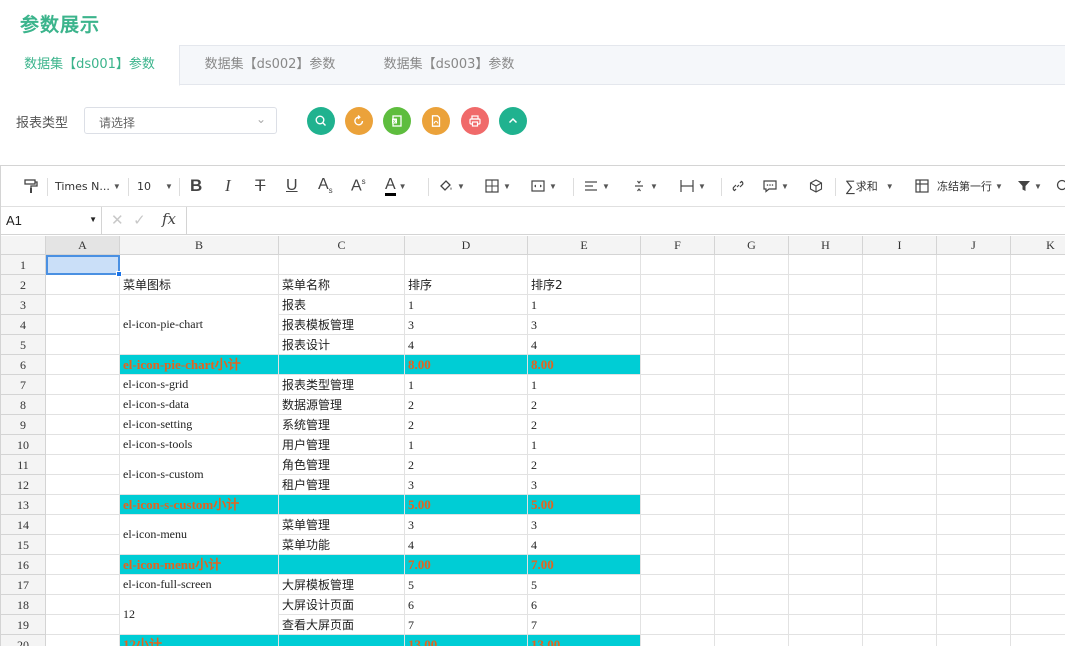  What do you see at coordinates (436, 121) in the screenshot?
I see `export-pdf-button` at bounding box center [436, 121].